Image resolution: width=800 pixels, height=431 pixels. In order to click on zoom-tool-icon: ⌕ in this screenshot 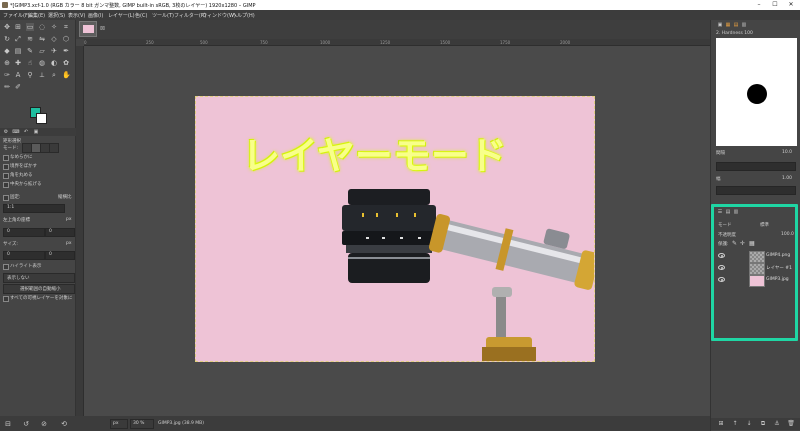, I will do `click(54, 75)`.